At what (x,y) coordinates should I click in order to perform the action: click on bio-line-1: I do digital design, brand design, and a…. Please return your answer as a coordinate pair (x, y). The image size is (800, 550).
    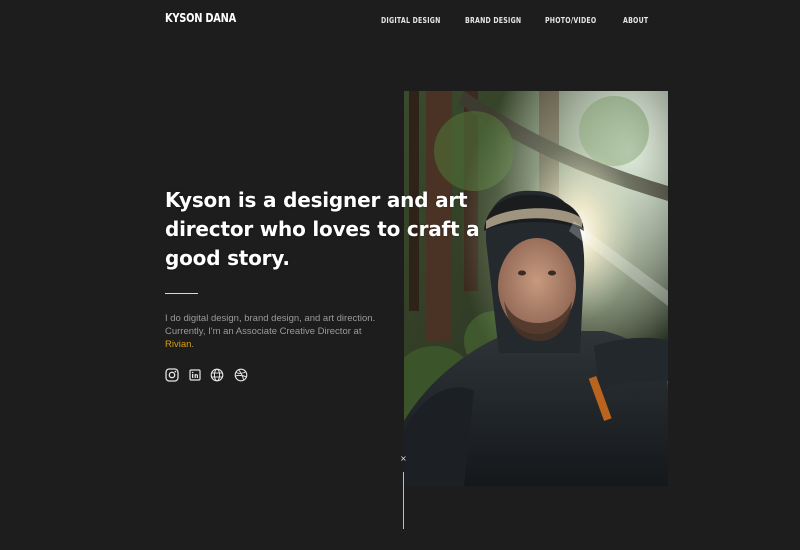
    Looking at the image, I should click on (270, 318).